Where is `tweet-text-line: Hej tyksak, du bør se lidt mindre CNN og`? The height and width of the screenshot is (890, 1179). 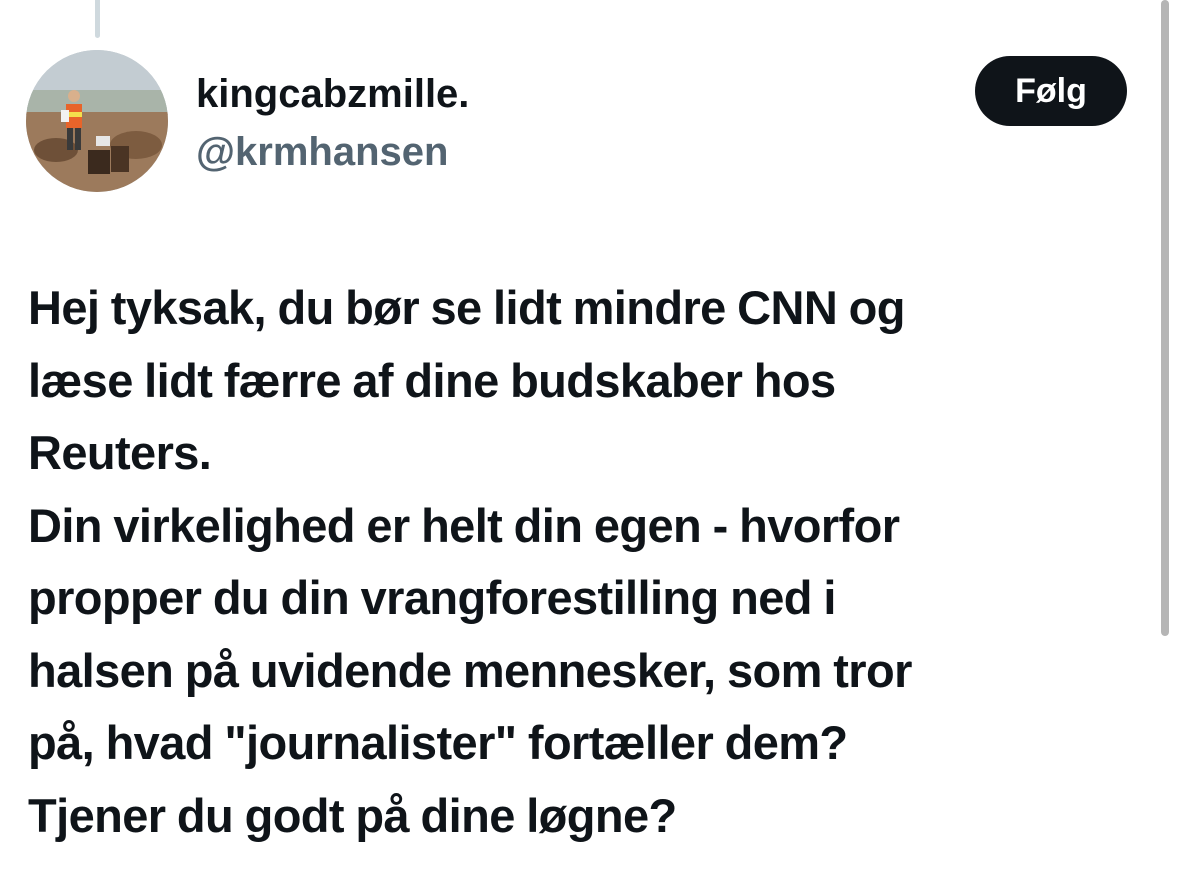 tweet-text-line: Hej tyksak, du bør se lidt mindre CNN og is located at coordinates (466, 307).